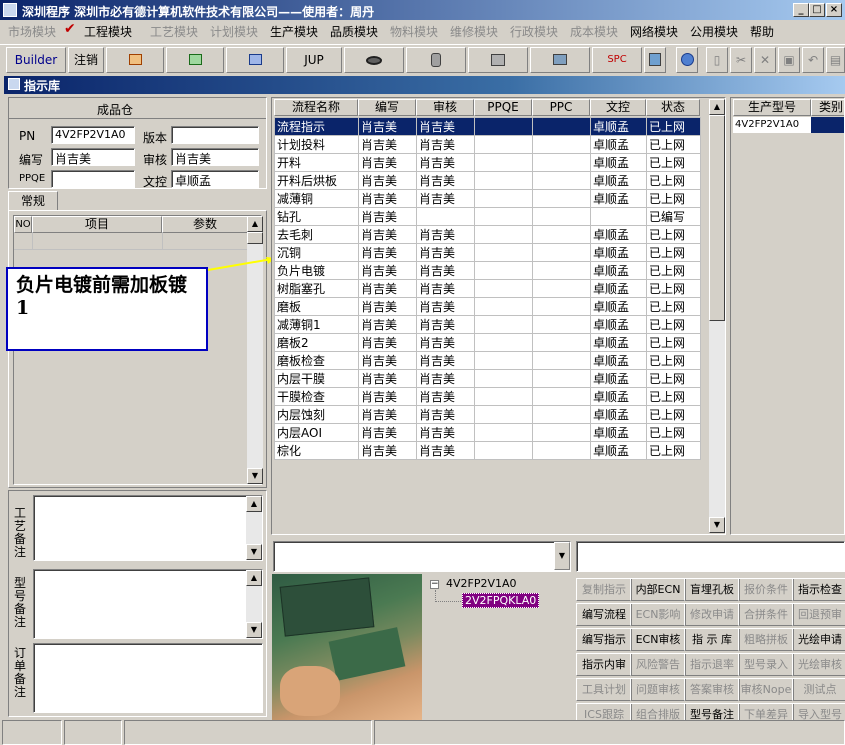 The width and height of the screenshot is (845, 745). What do you see at coordinates (487, 342) in the screenshot?
I see `table-row: 磨板2 肖吉美 肖吉美 卓顺孟 已上网` at bounding box center [487, 342].